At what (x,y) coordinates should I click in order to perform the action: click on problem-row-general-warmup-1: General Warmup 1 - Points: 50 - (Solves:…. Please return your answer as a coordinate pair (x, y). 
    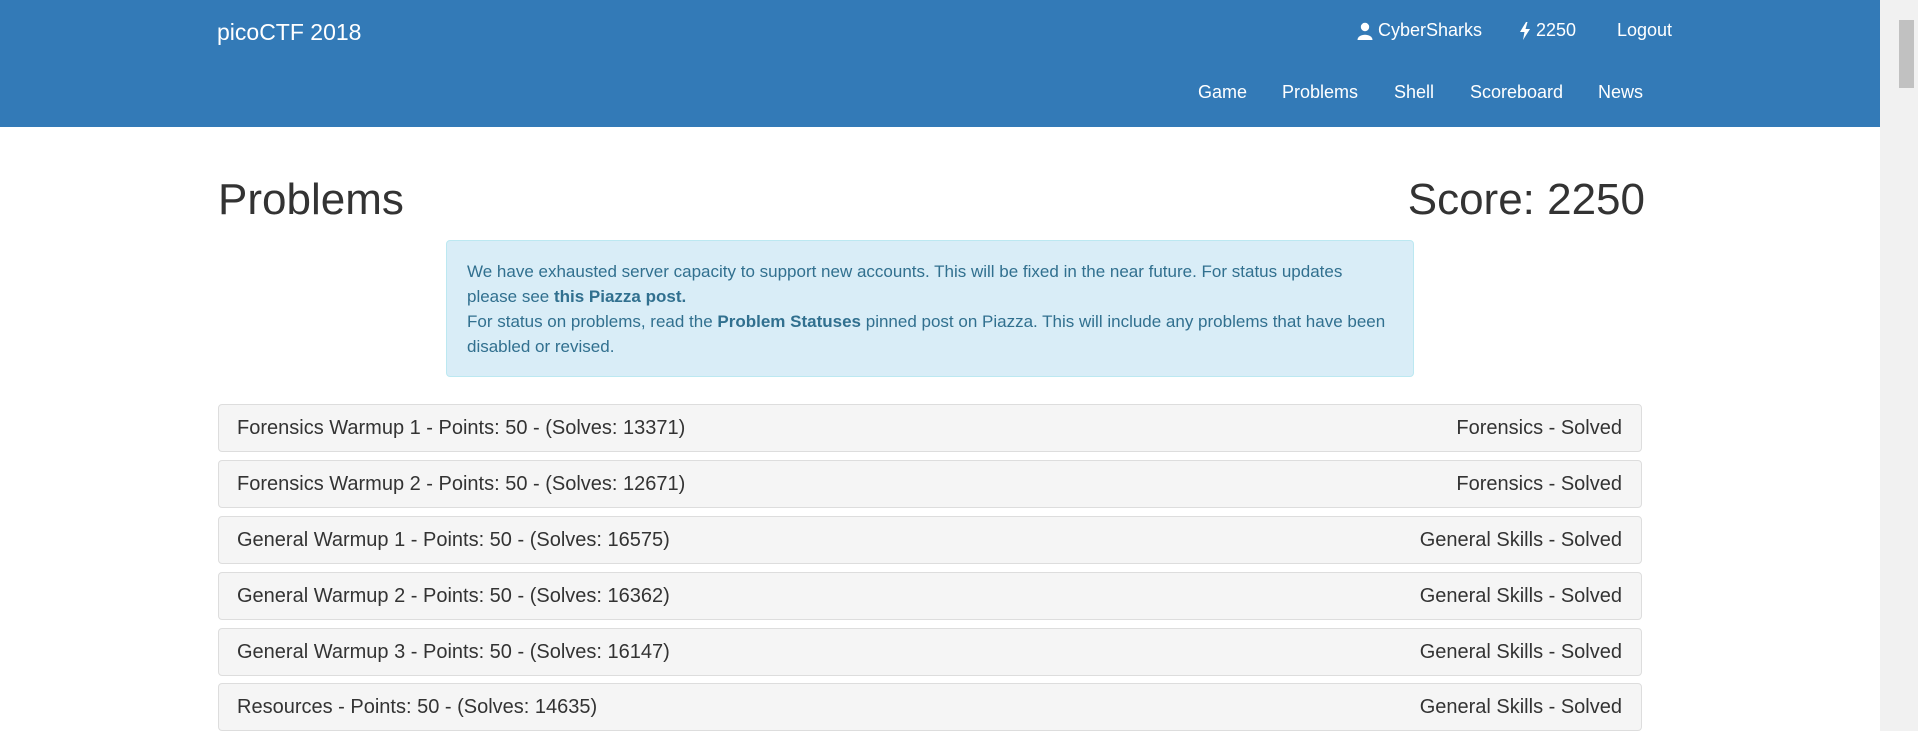
    Looking at the image, I should click on (930, 540).